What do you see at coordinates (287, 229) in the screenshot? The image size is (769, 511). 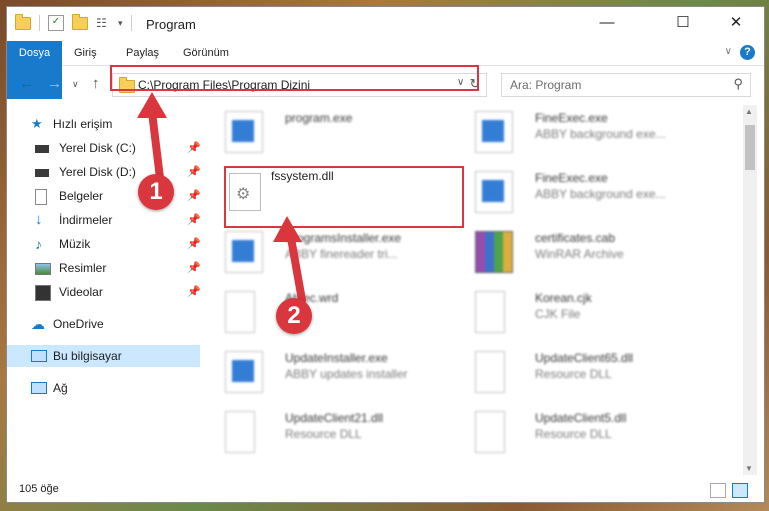 I see `arrow-2-head` at bounding box center [287, 229].